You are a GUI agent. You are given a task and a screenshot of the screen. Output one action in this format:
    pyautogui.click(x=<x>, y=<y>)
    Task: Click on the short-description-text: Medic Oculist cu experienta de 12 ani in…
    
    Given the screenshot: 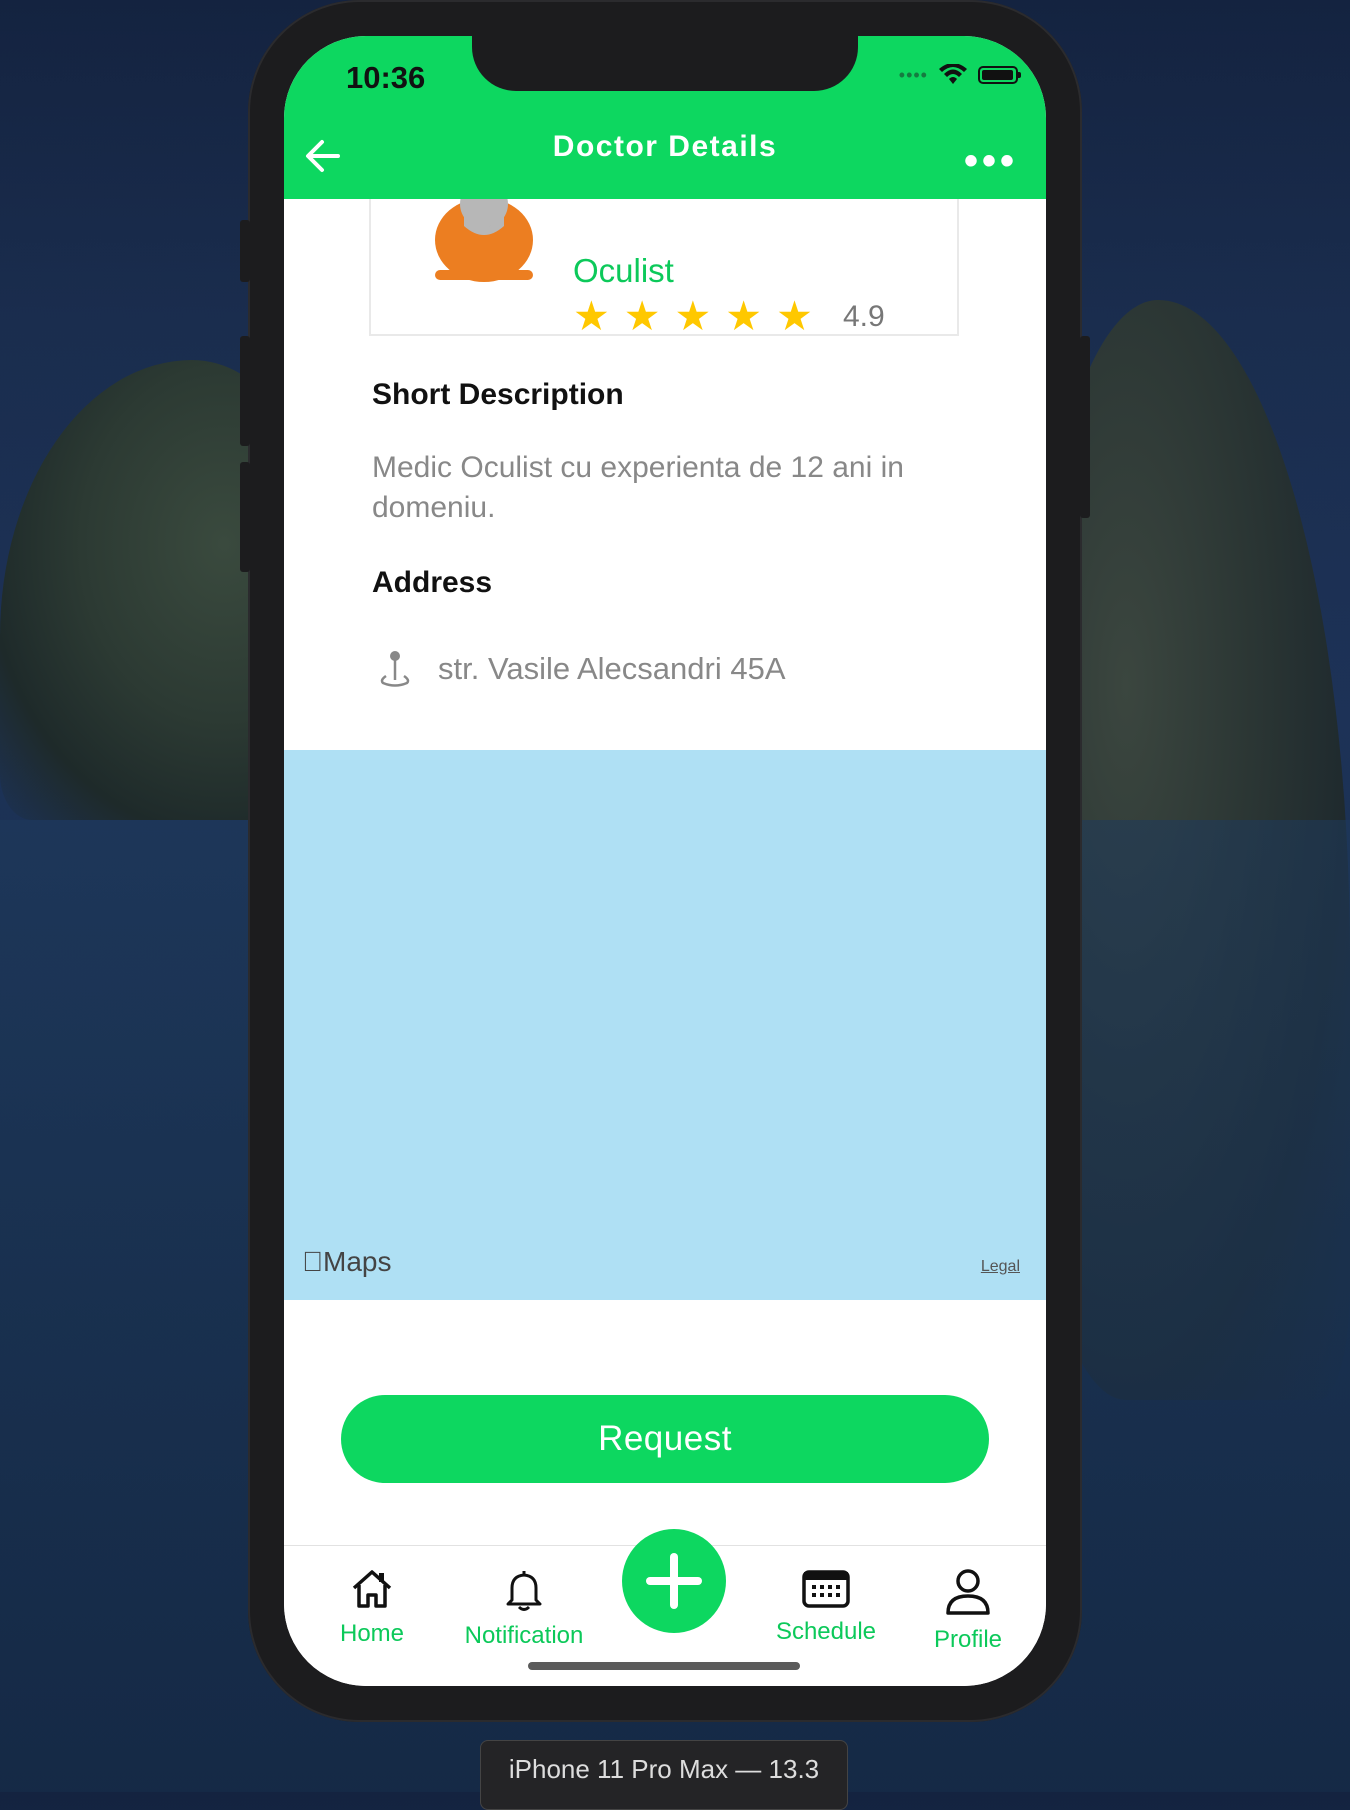 What is the action you would take?
    pyautogui.click(x=638, y=487)
    